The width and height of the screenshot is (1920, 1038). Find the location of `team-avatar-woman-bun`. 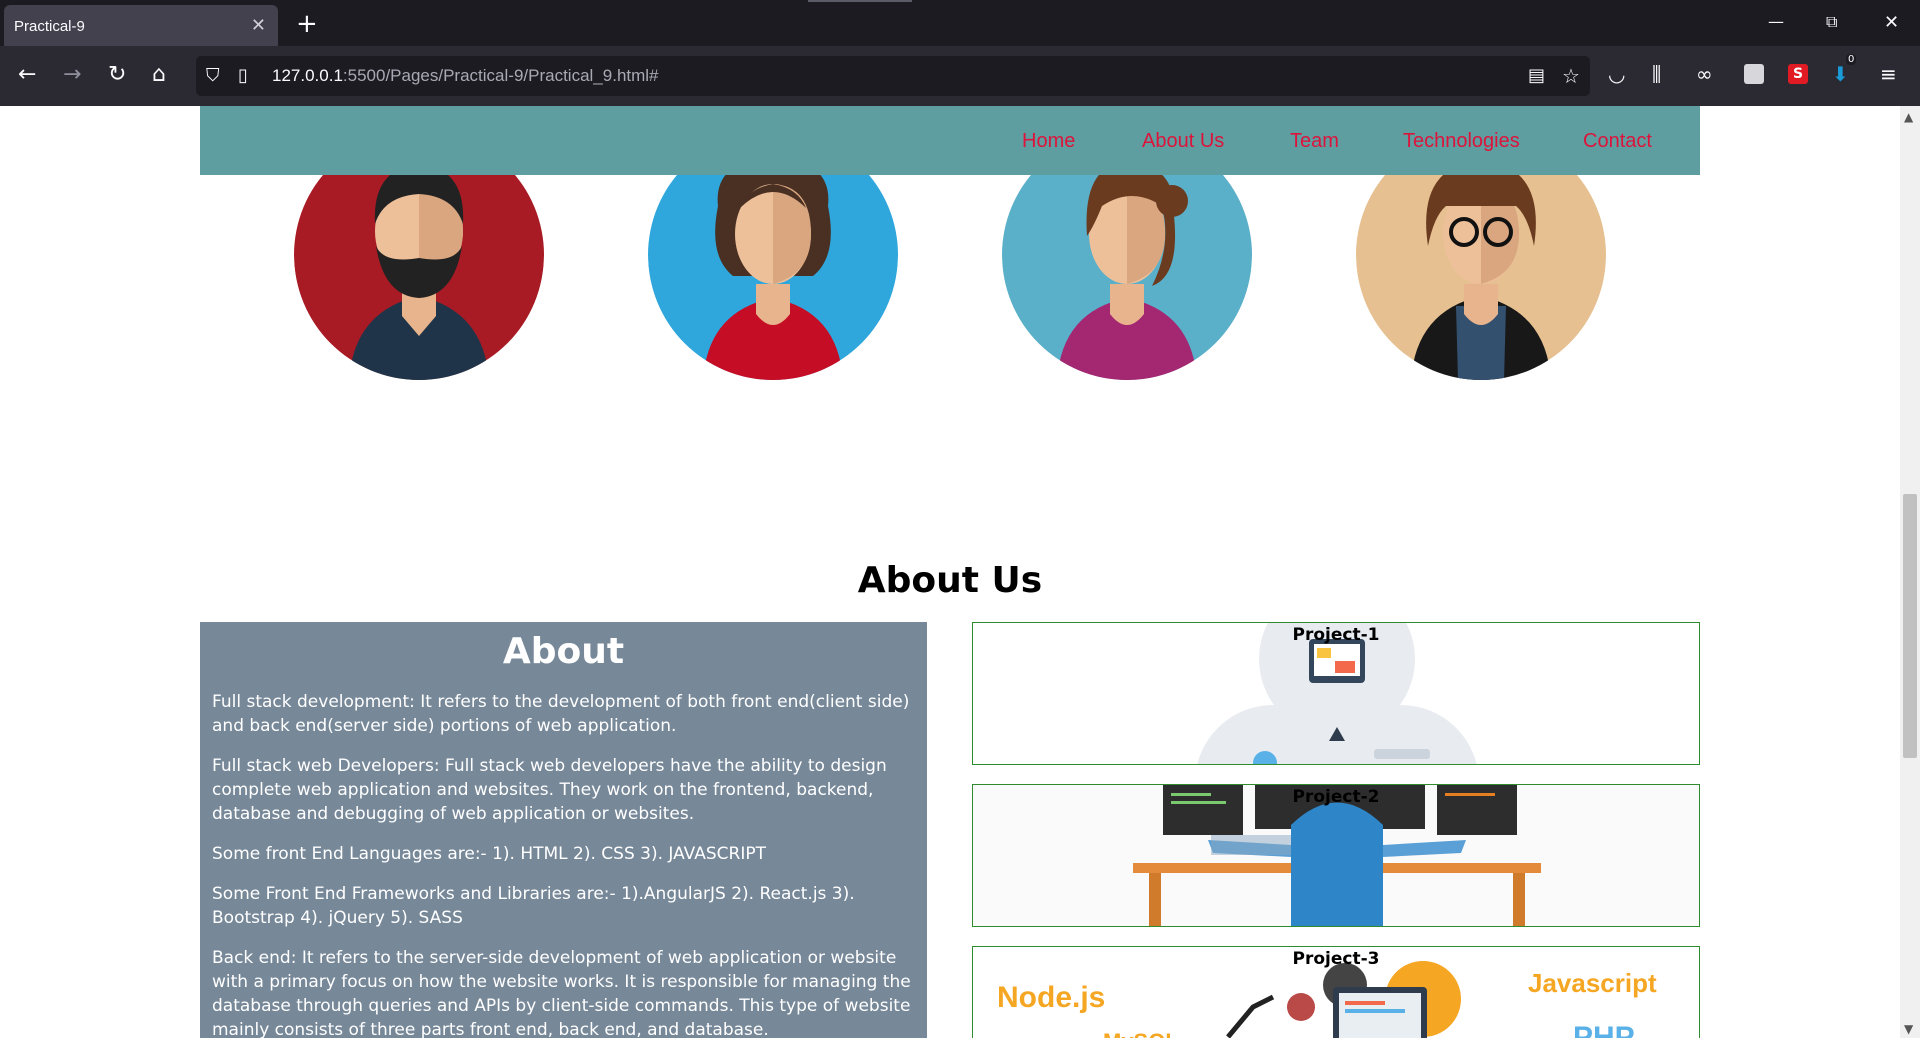

team-avatar-woman-bun is located at coordinates (1127, 263).